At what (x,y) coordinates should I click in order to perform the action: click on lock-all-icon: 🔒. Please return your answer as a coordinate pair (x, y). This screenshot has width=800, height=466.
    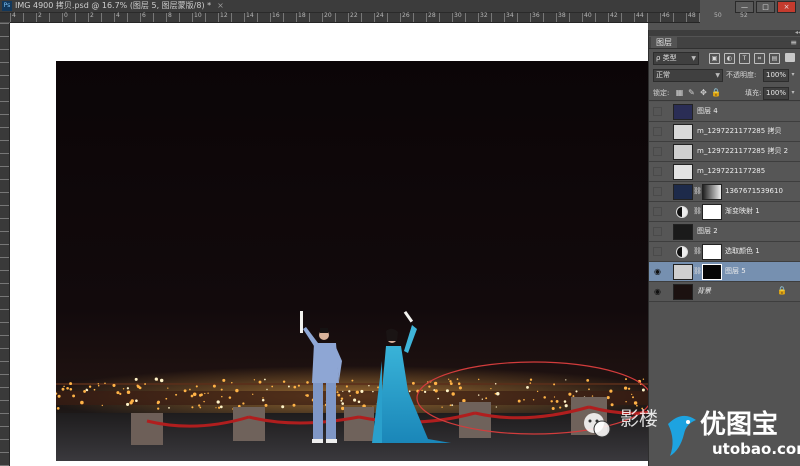
    Looking at the image, I should click on (716, 92).